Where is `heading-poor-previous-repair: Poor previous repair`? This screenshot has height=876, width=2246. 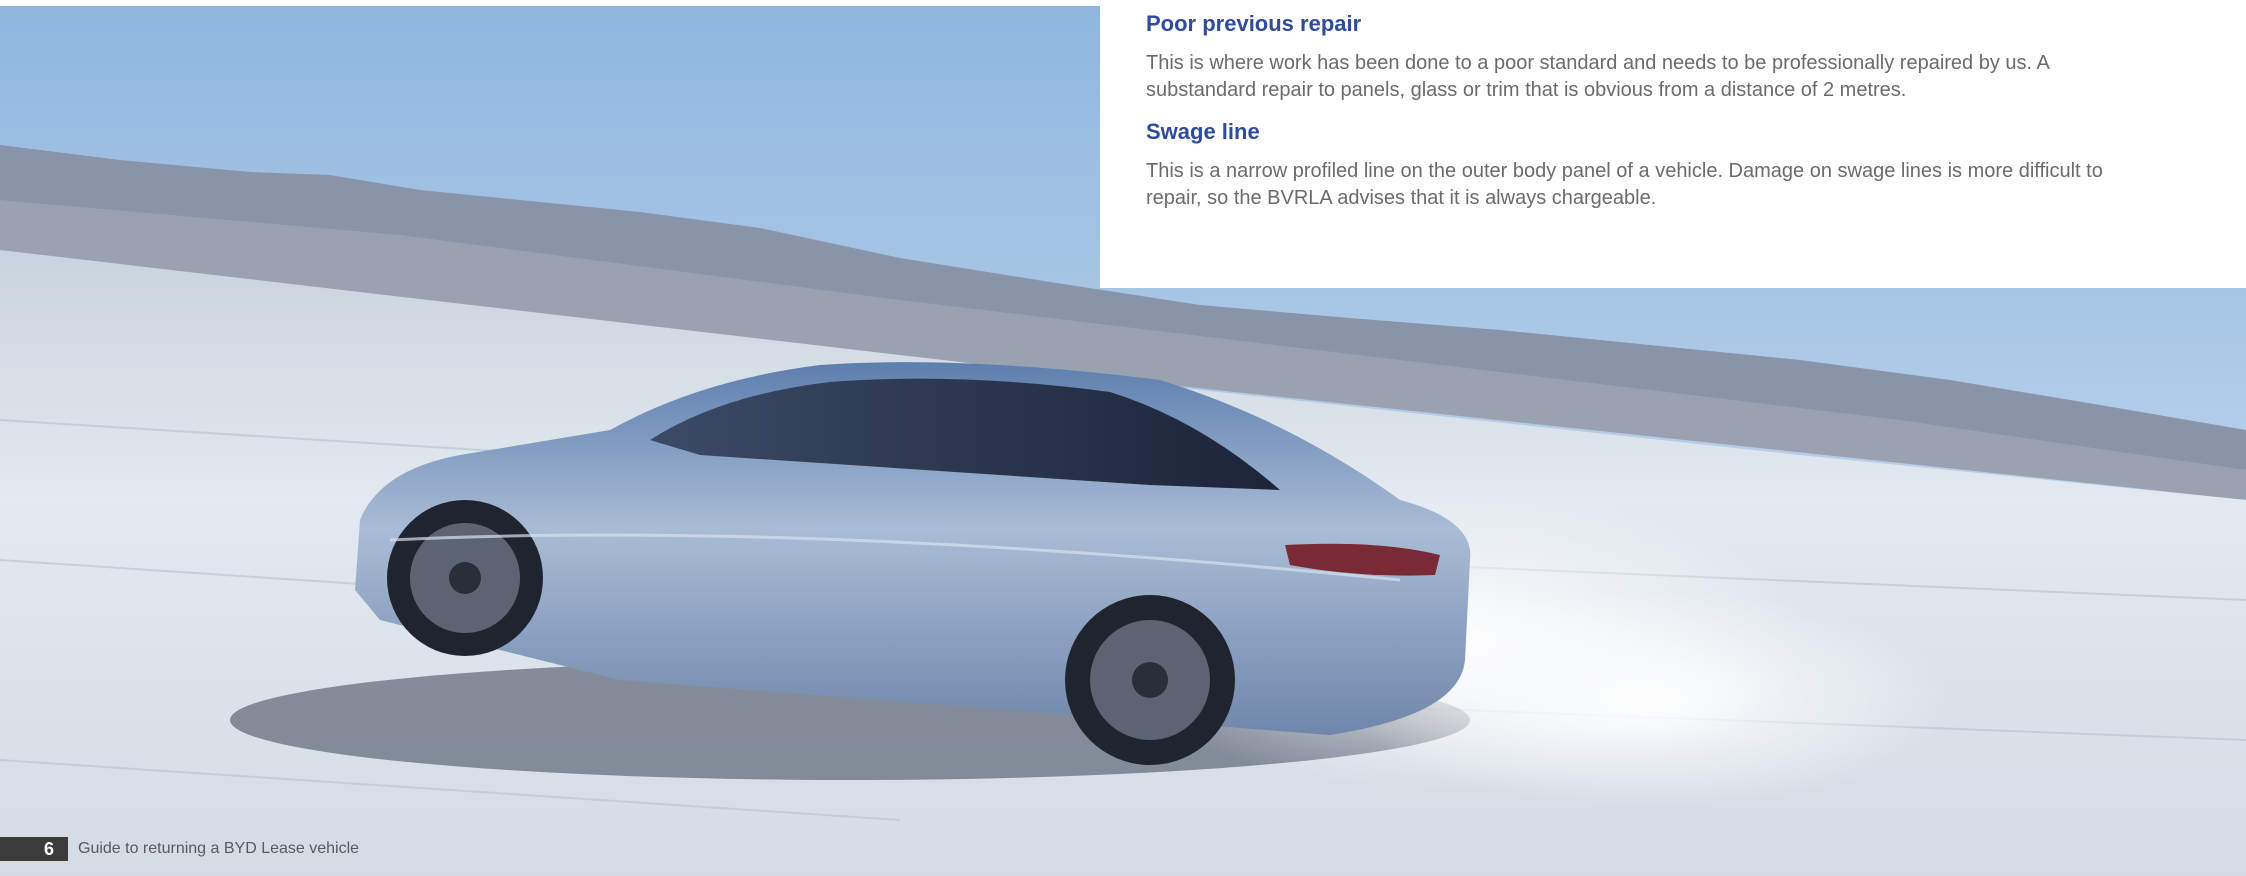
heading-poor-previous-repair: Poor previous repair is located at coordinates (1254, 23).